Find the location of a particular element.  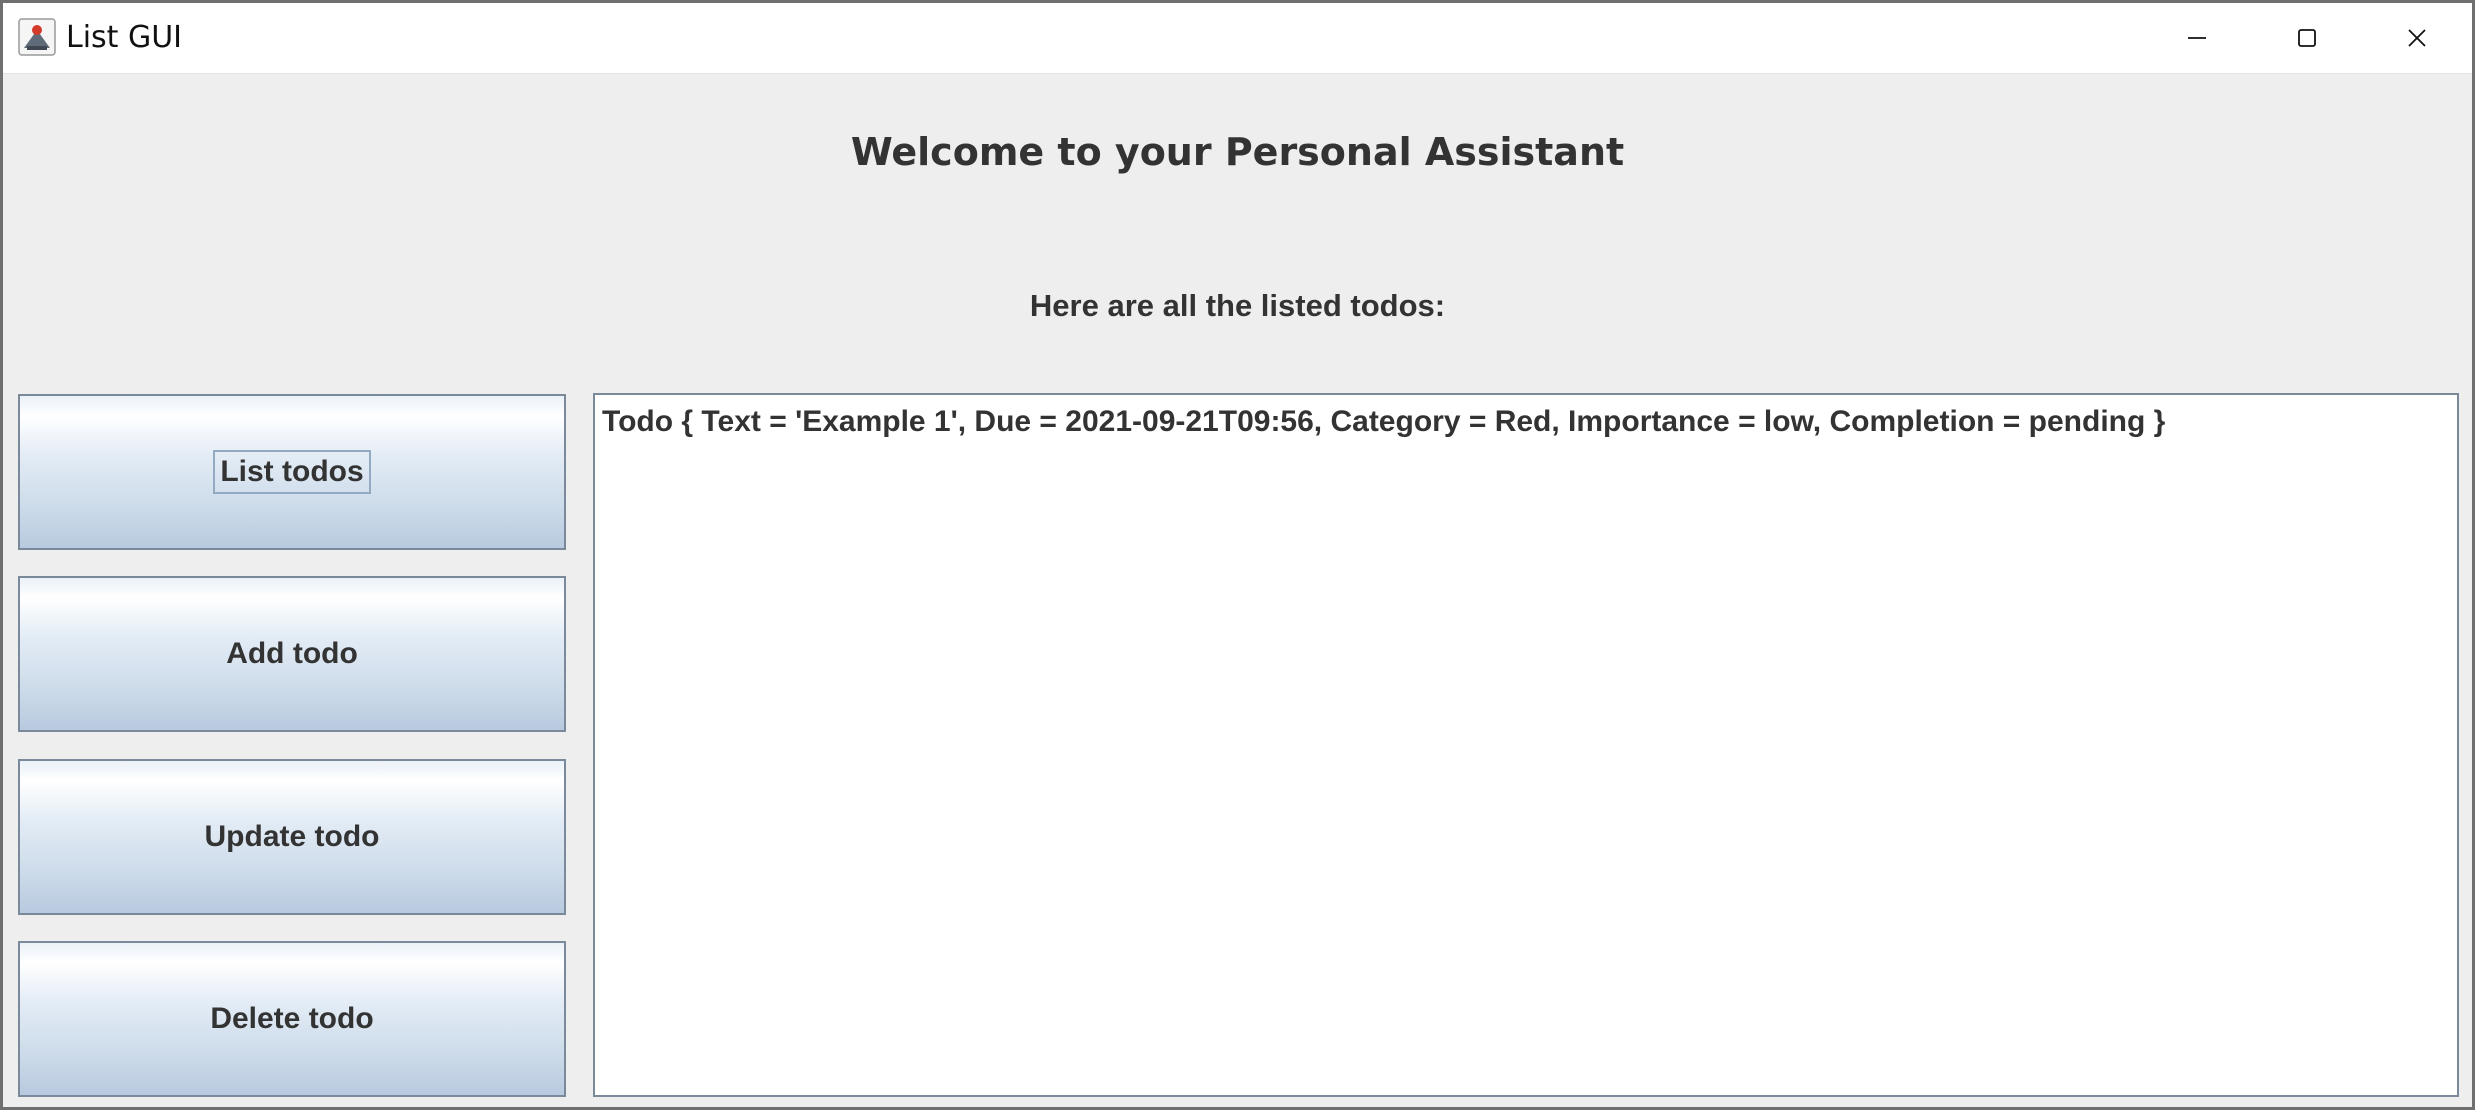

maximize-icon is located at coordinates (2307, 38).